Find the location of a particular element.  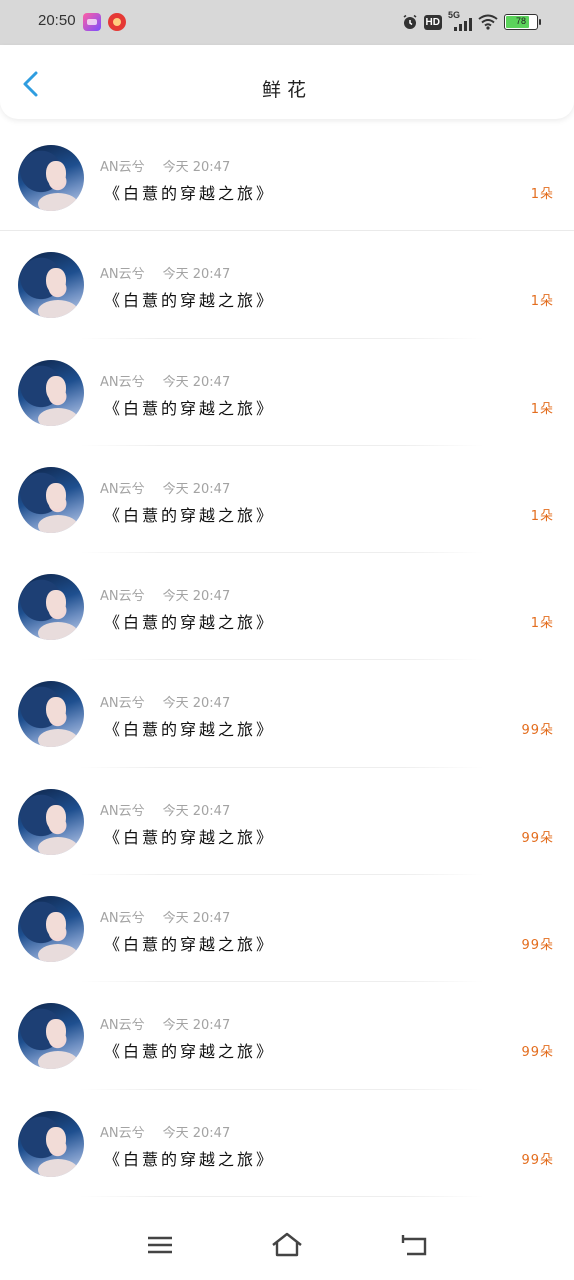

menu-icon is located at coordinates (160, 1245).